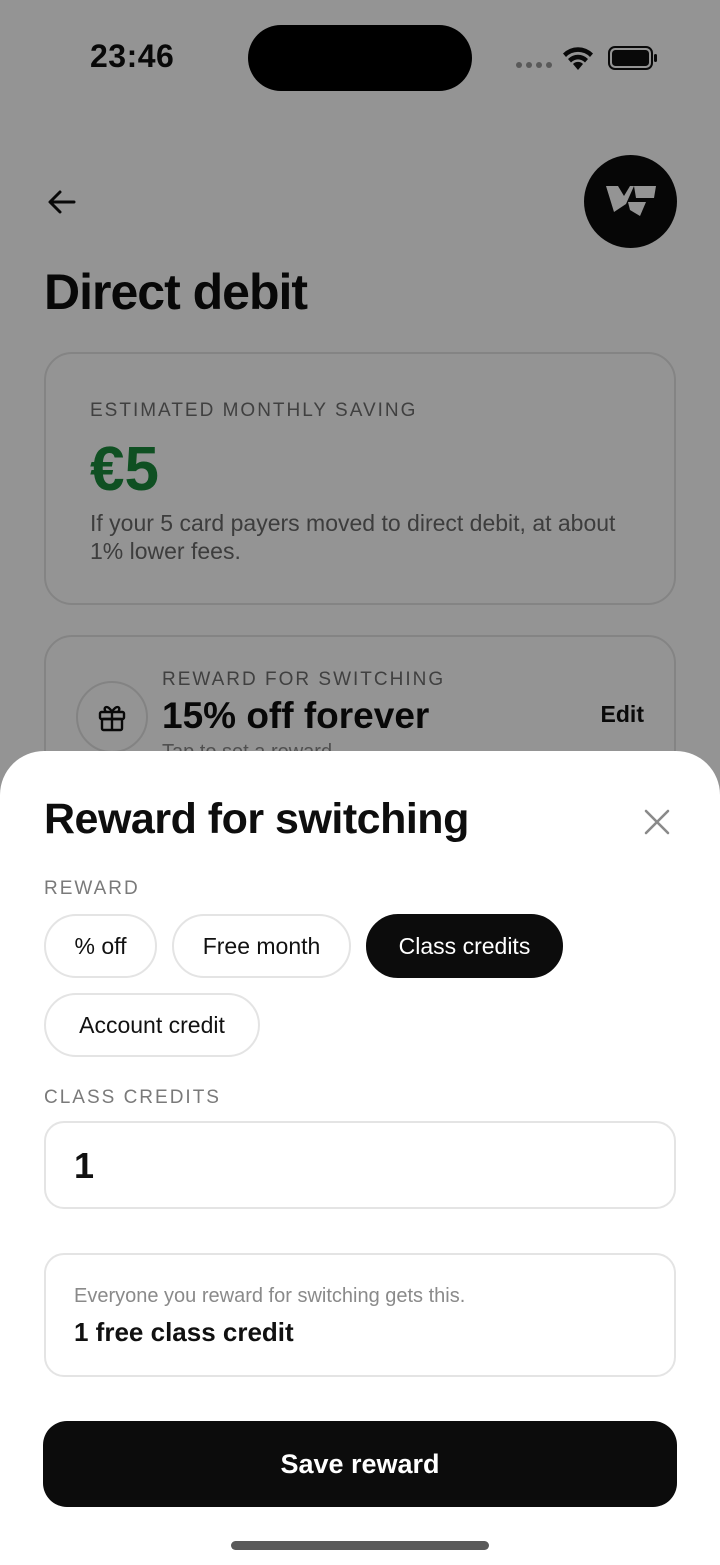 The width and height of the screenshot is (720, 1565). Describe the element at coordinates (256, 819) in the screenshot. I see `sheet-title: Reward for switching` at that location.